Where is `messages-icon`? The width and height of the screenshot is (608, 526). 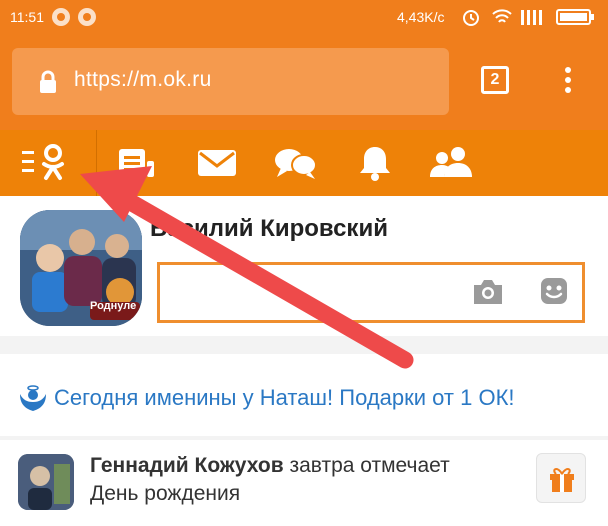
messages-icon is located at coordinates (218, 163).